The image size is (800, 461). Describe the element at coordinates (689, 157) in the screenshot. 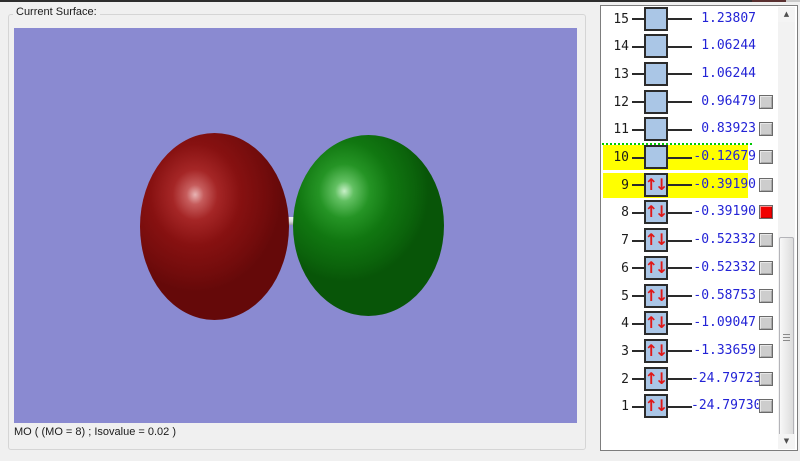

I see `orbital-row-10: 10 -0.12679` at that location.